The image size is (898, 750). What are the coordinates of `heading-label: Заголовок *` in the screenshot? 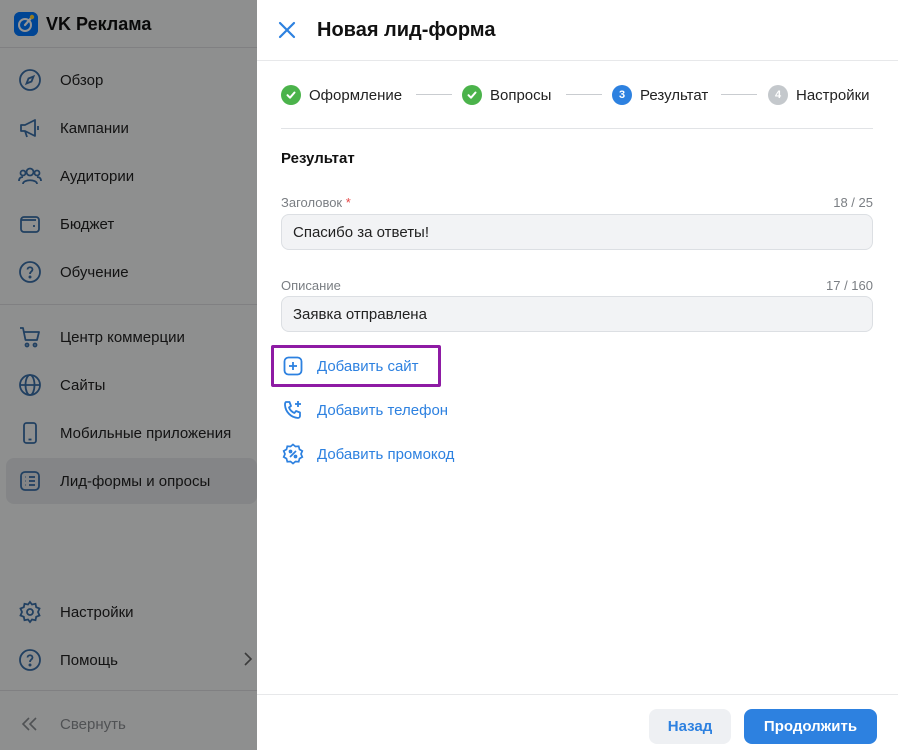 It's located at (316, 202).